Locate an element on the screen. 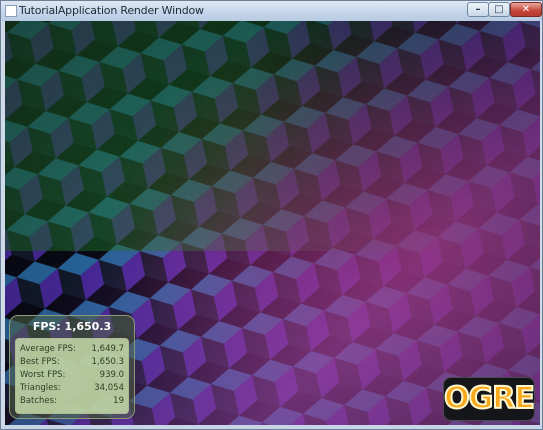 The height and width of the screenshot is (430, 543). stat-value: 939.0 is located at coordinates (111, 375).